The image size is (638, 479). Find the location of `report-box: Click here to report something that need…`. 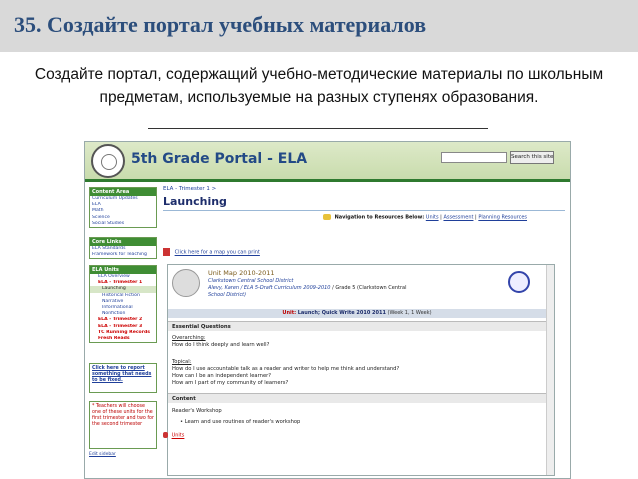

report-box: Click here to report something that need… is located at coordinates (123, 378).